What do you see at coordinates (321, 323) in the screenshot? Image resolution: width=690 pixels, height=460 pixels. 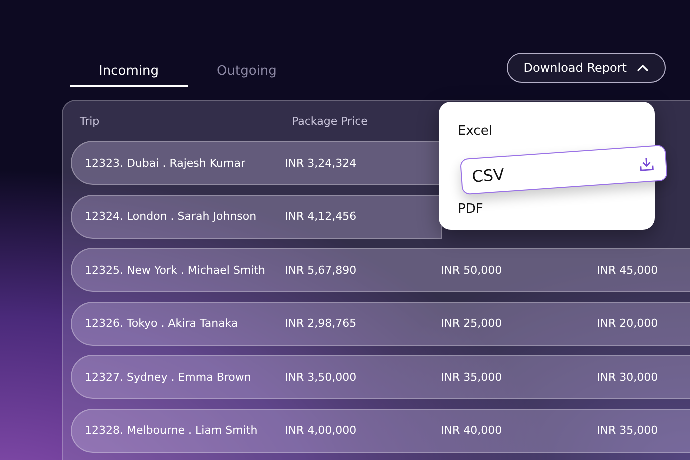 I see `table-cell-text: INR 2,98,765` at bounding box center [321, 323].